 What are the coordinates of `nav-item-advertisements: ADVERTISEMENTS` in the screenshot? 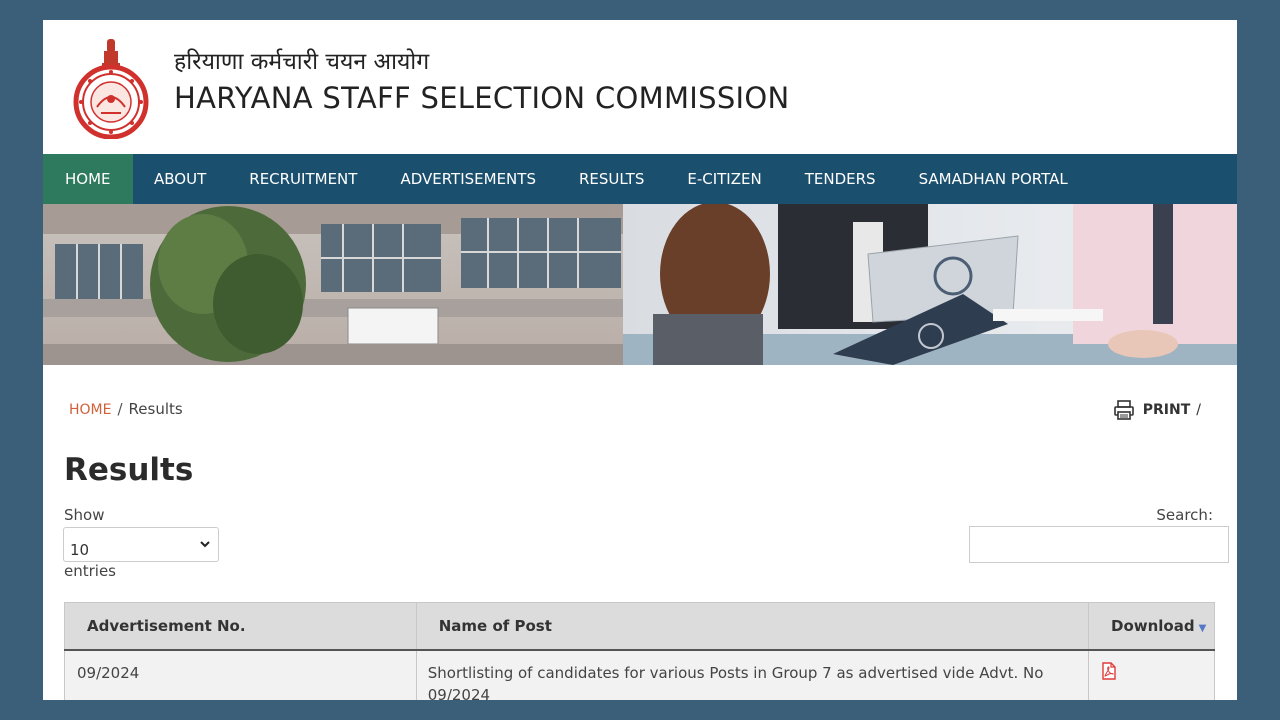 It's located at (468, 179).